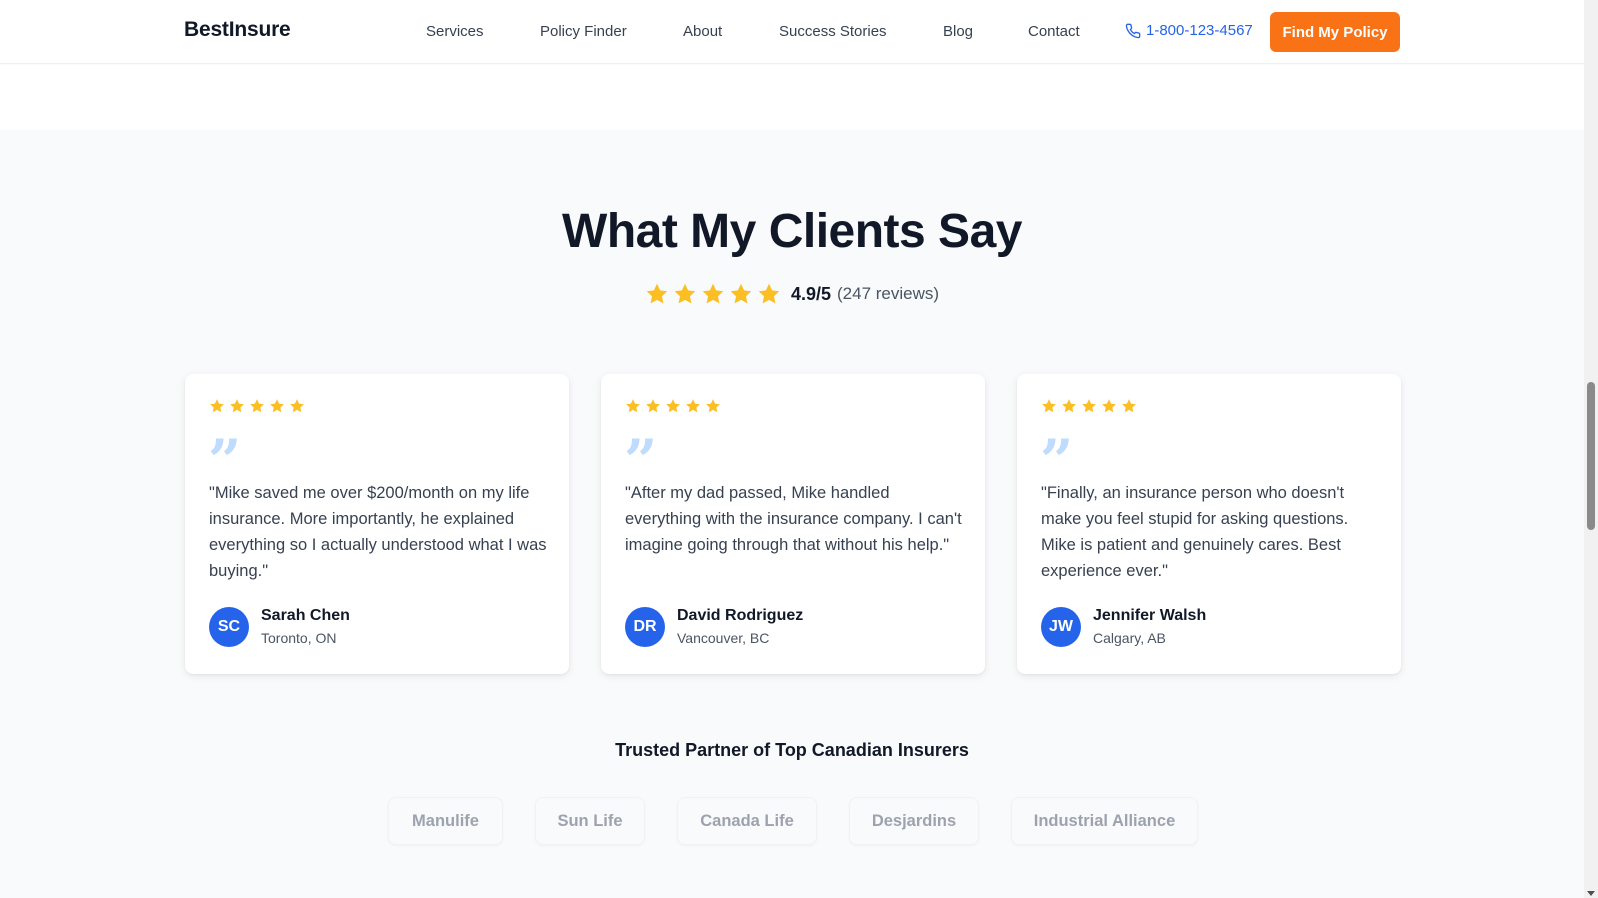  Describe the element at coordinates (723, 638) in the screenshot. I see `author-location: Vancouver, BC` at that location.